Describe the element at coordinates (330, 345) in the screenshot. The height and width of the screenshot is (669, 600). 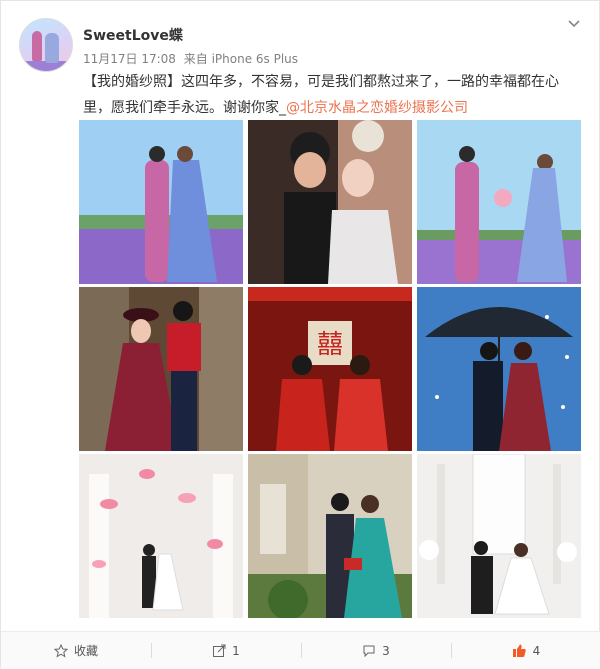
I see `svg-text: 囍` at that location.